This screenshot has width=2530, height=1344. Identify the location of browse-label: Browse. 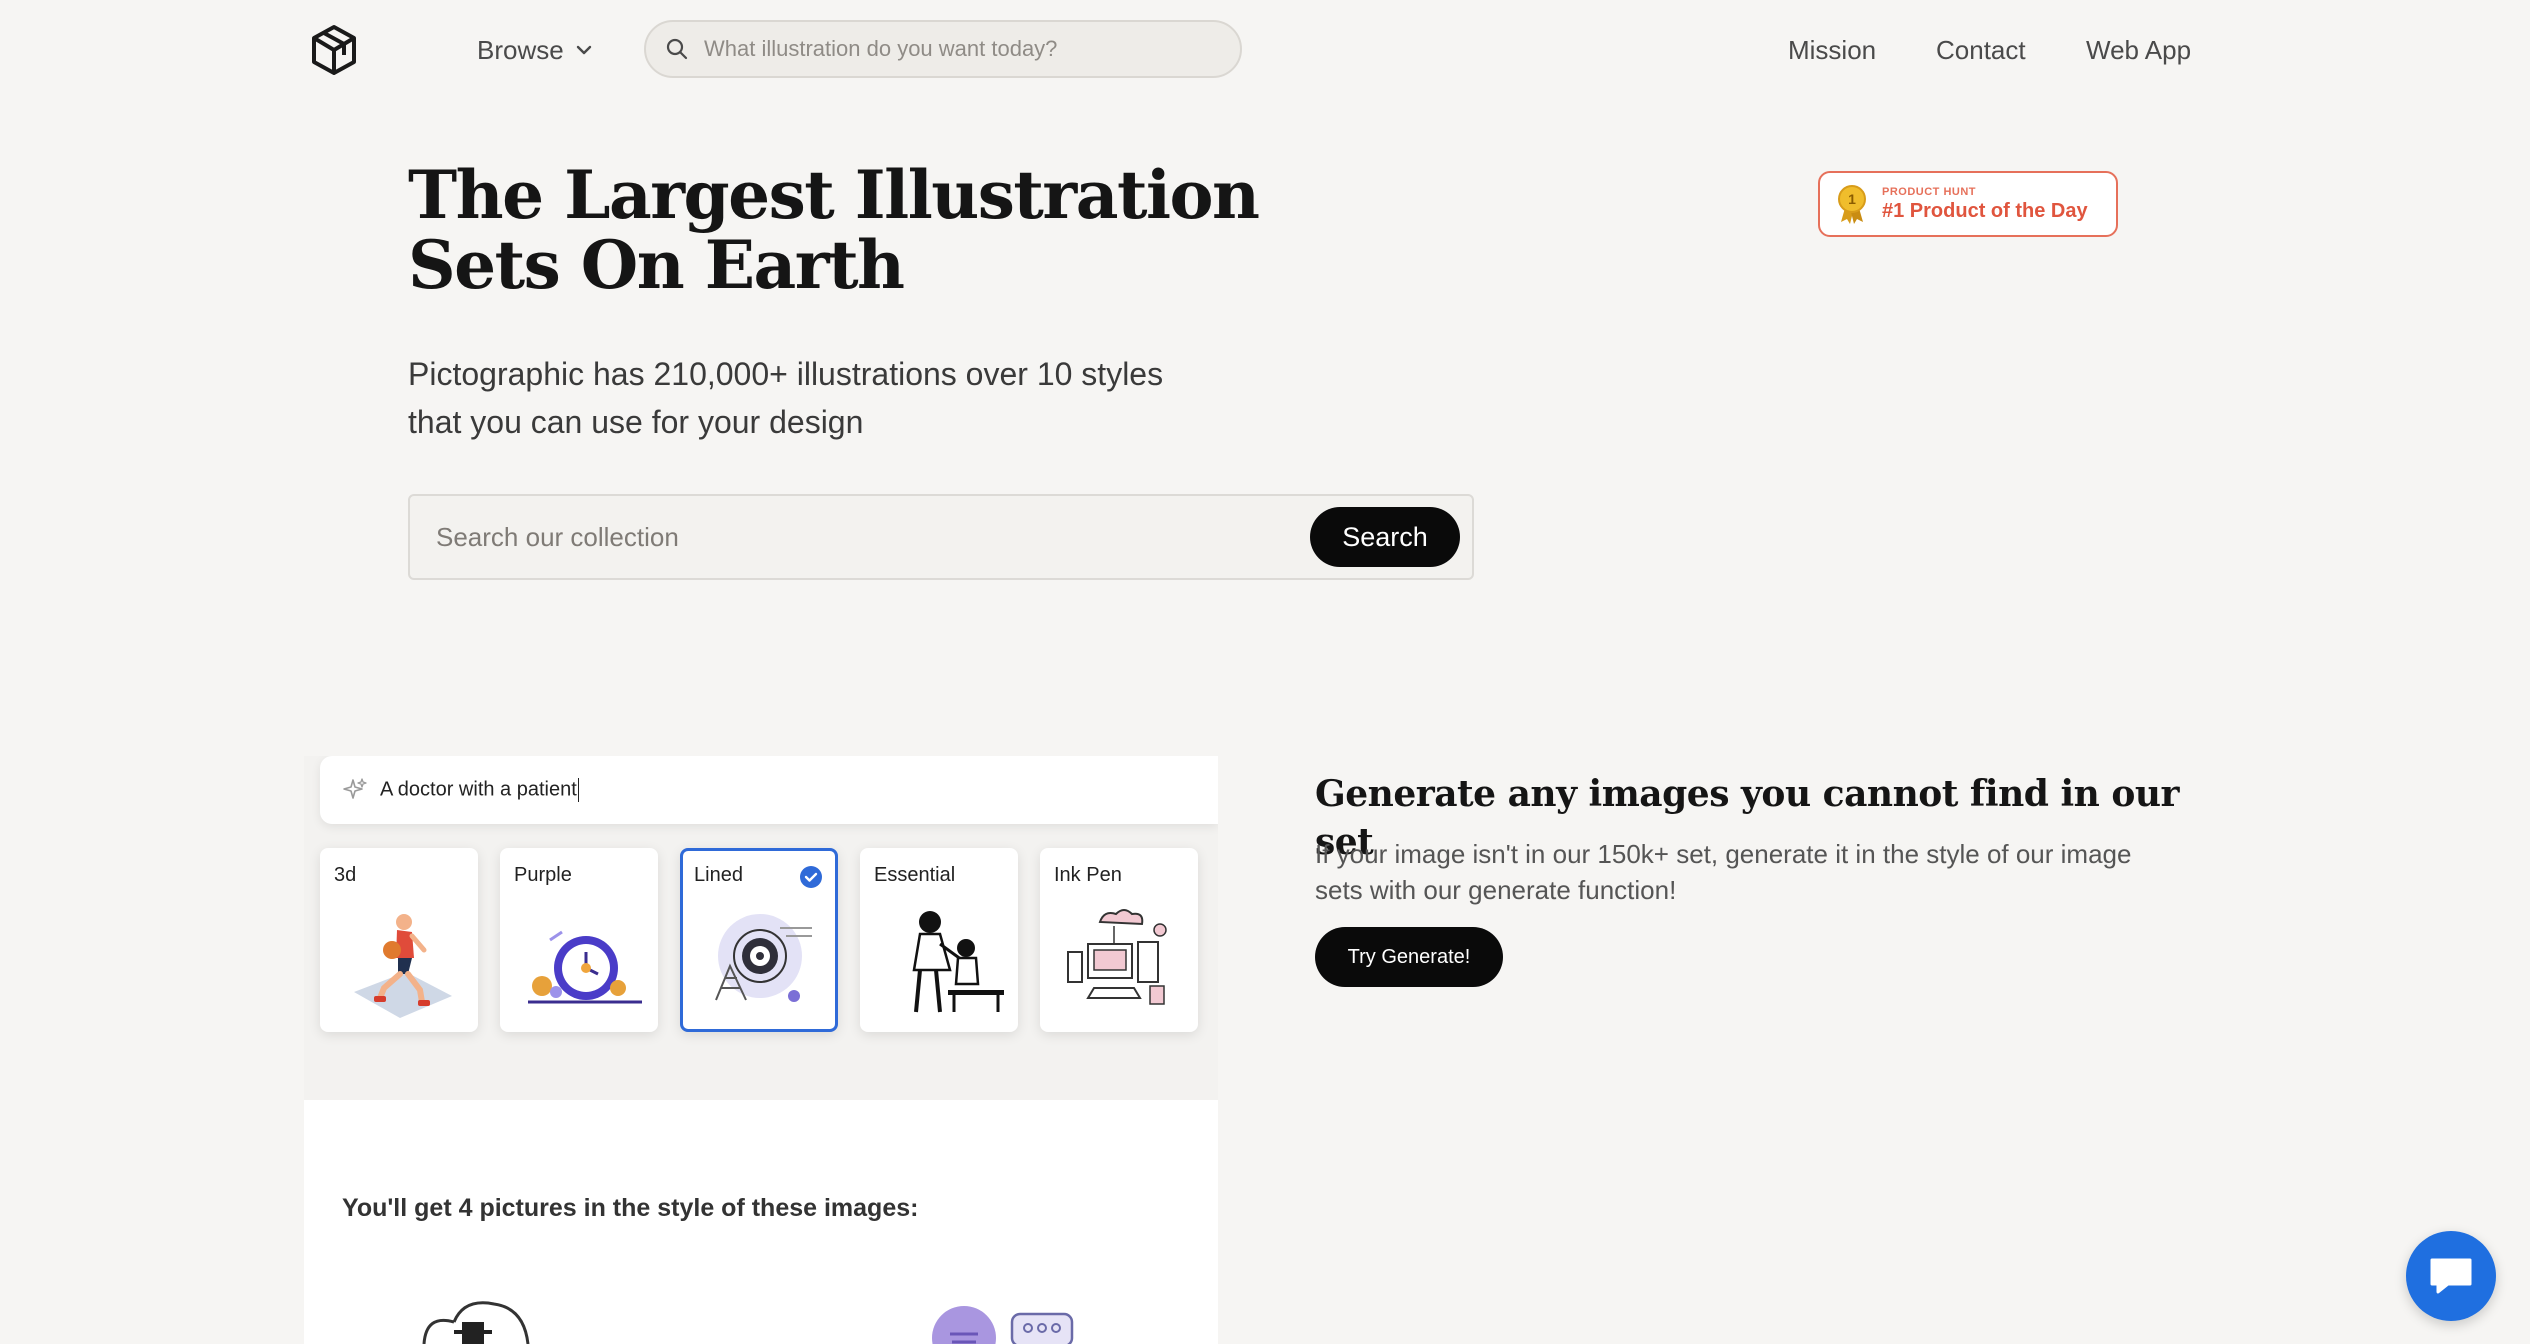
(520, 49).